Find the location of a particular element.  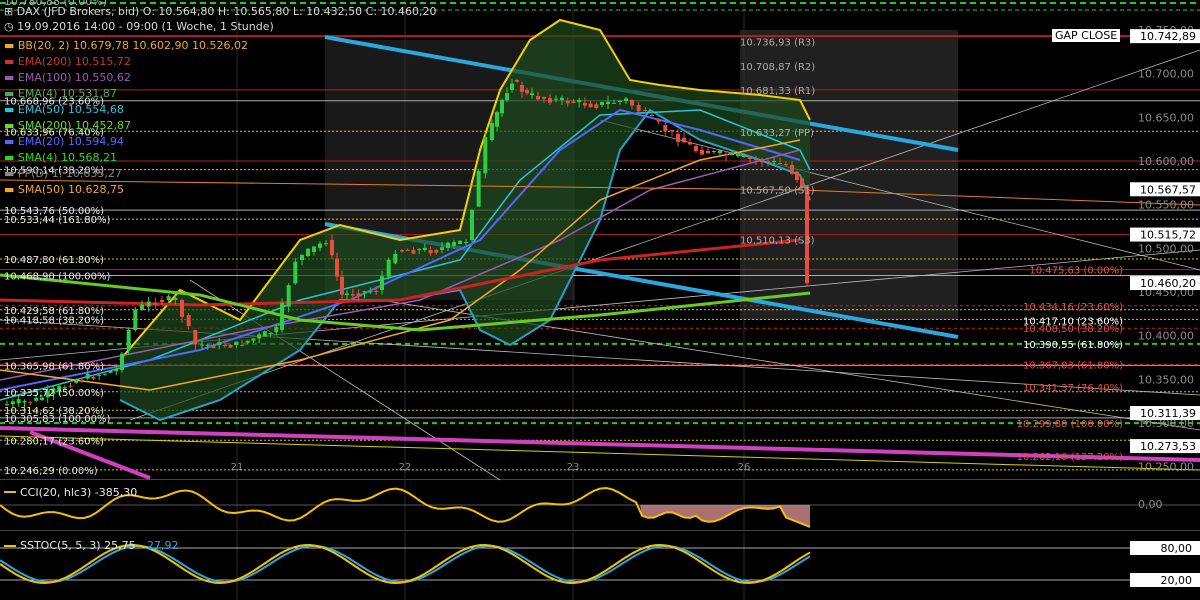

left-fib-label: 10.418,58 (38.20%) is located at coordinates (54, 320).